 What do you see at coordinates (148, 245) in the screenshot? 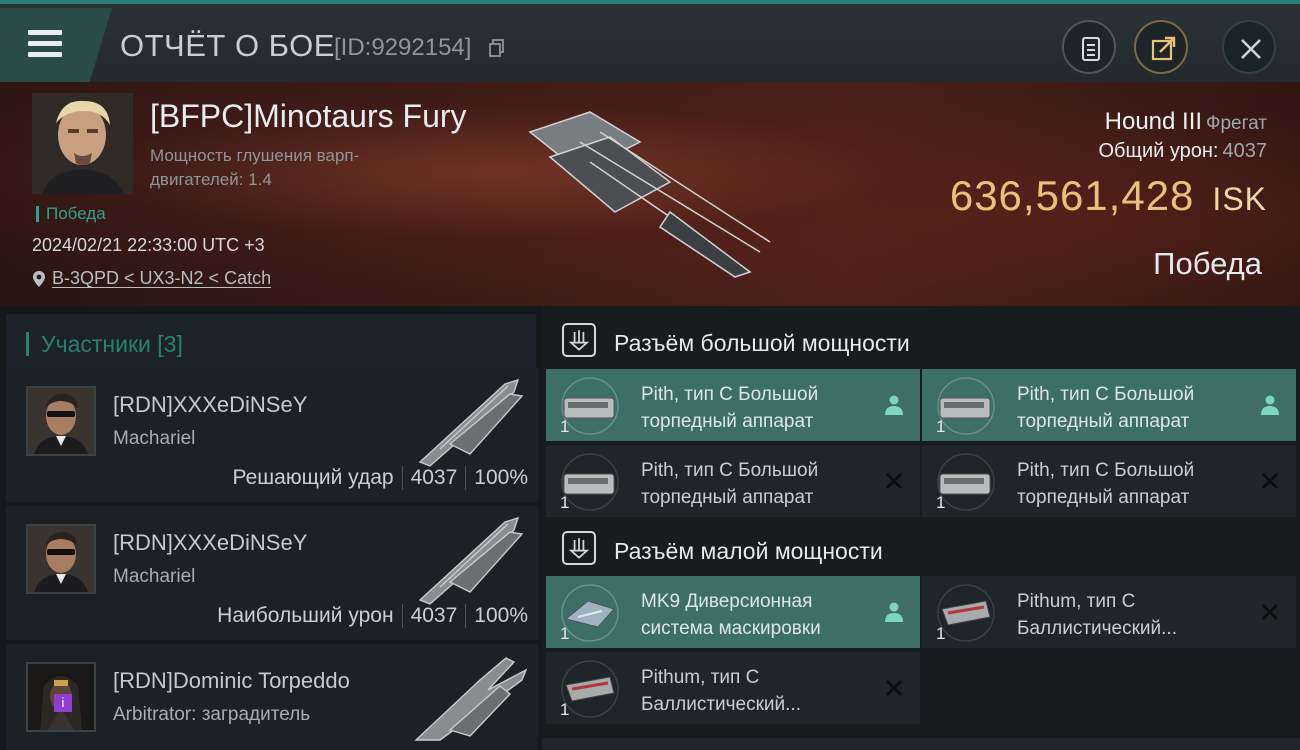
I see `battle-datetime: 2024/02/21 22:33:00 UTC +3` at bounding box center [148, 245].